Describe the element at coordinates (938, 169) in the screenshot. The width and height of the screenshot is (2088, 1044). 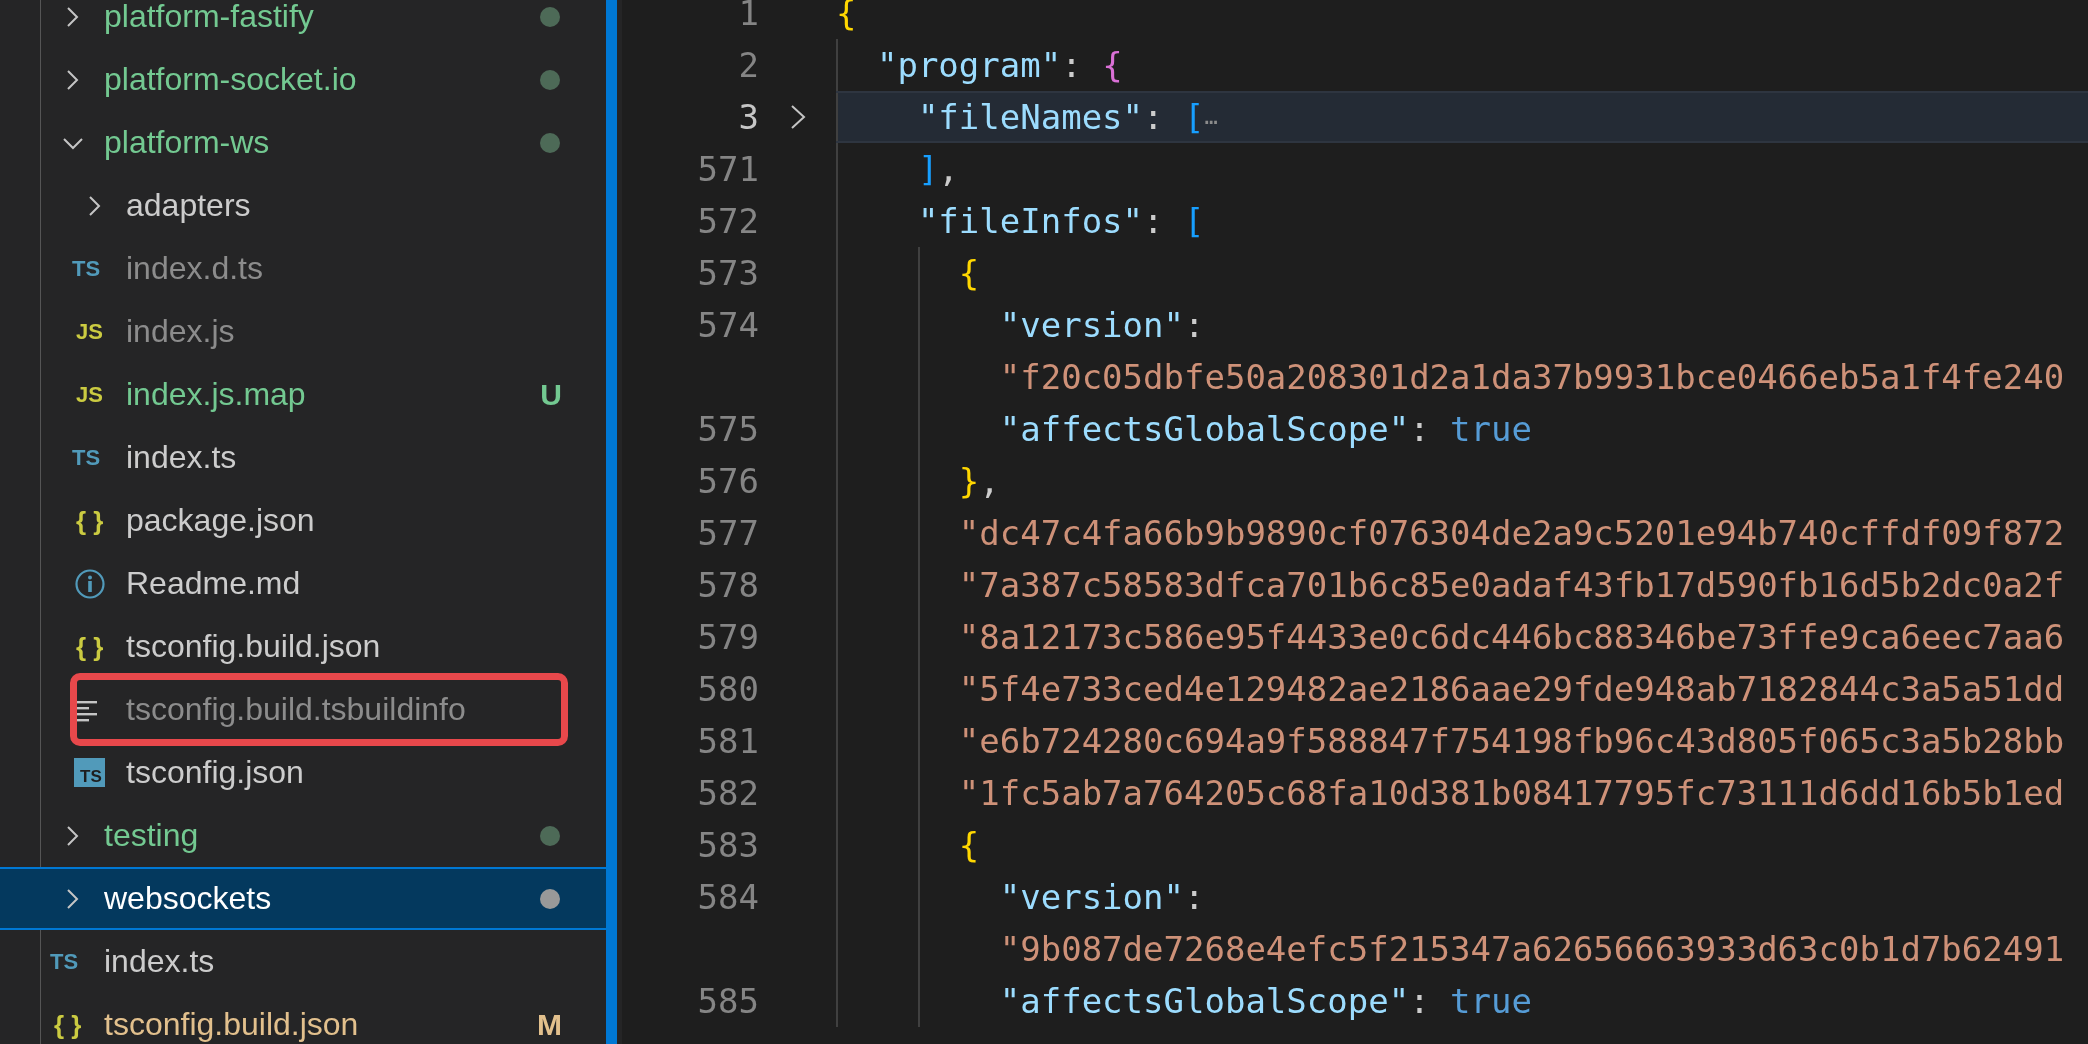
I see `code-line: ],` at that location.